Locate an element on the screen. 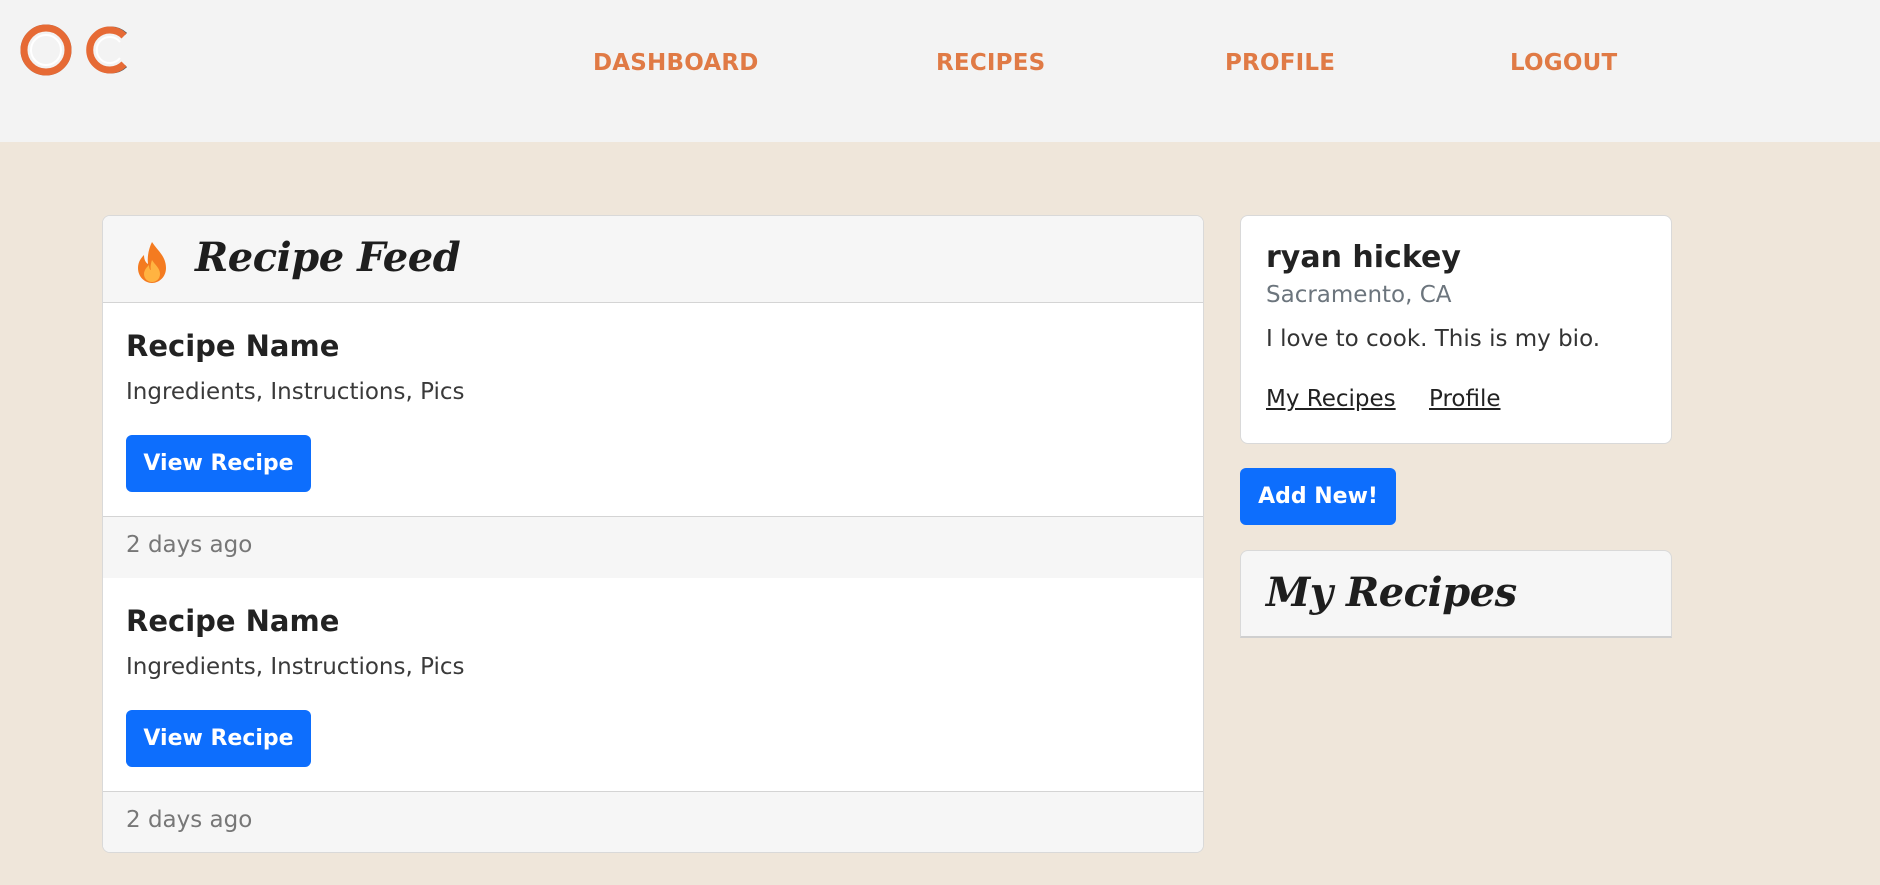  profile-bio: I love to cook. This is my bio. is located at coordinates (1433, 339).